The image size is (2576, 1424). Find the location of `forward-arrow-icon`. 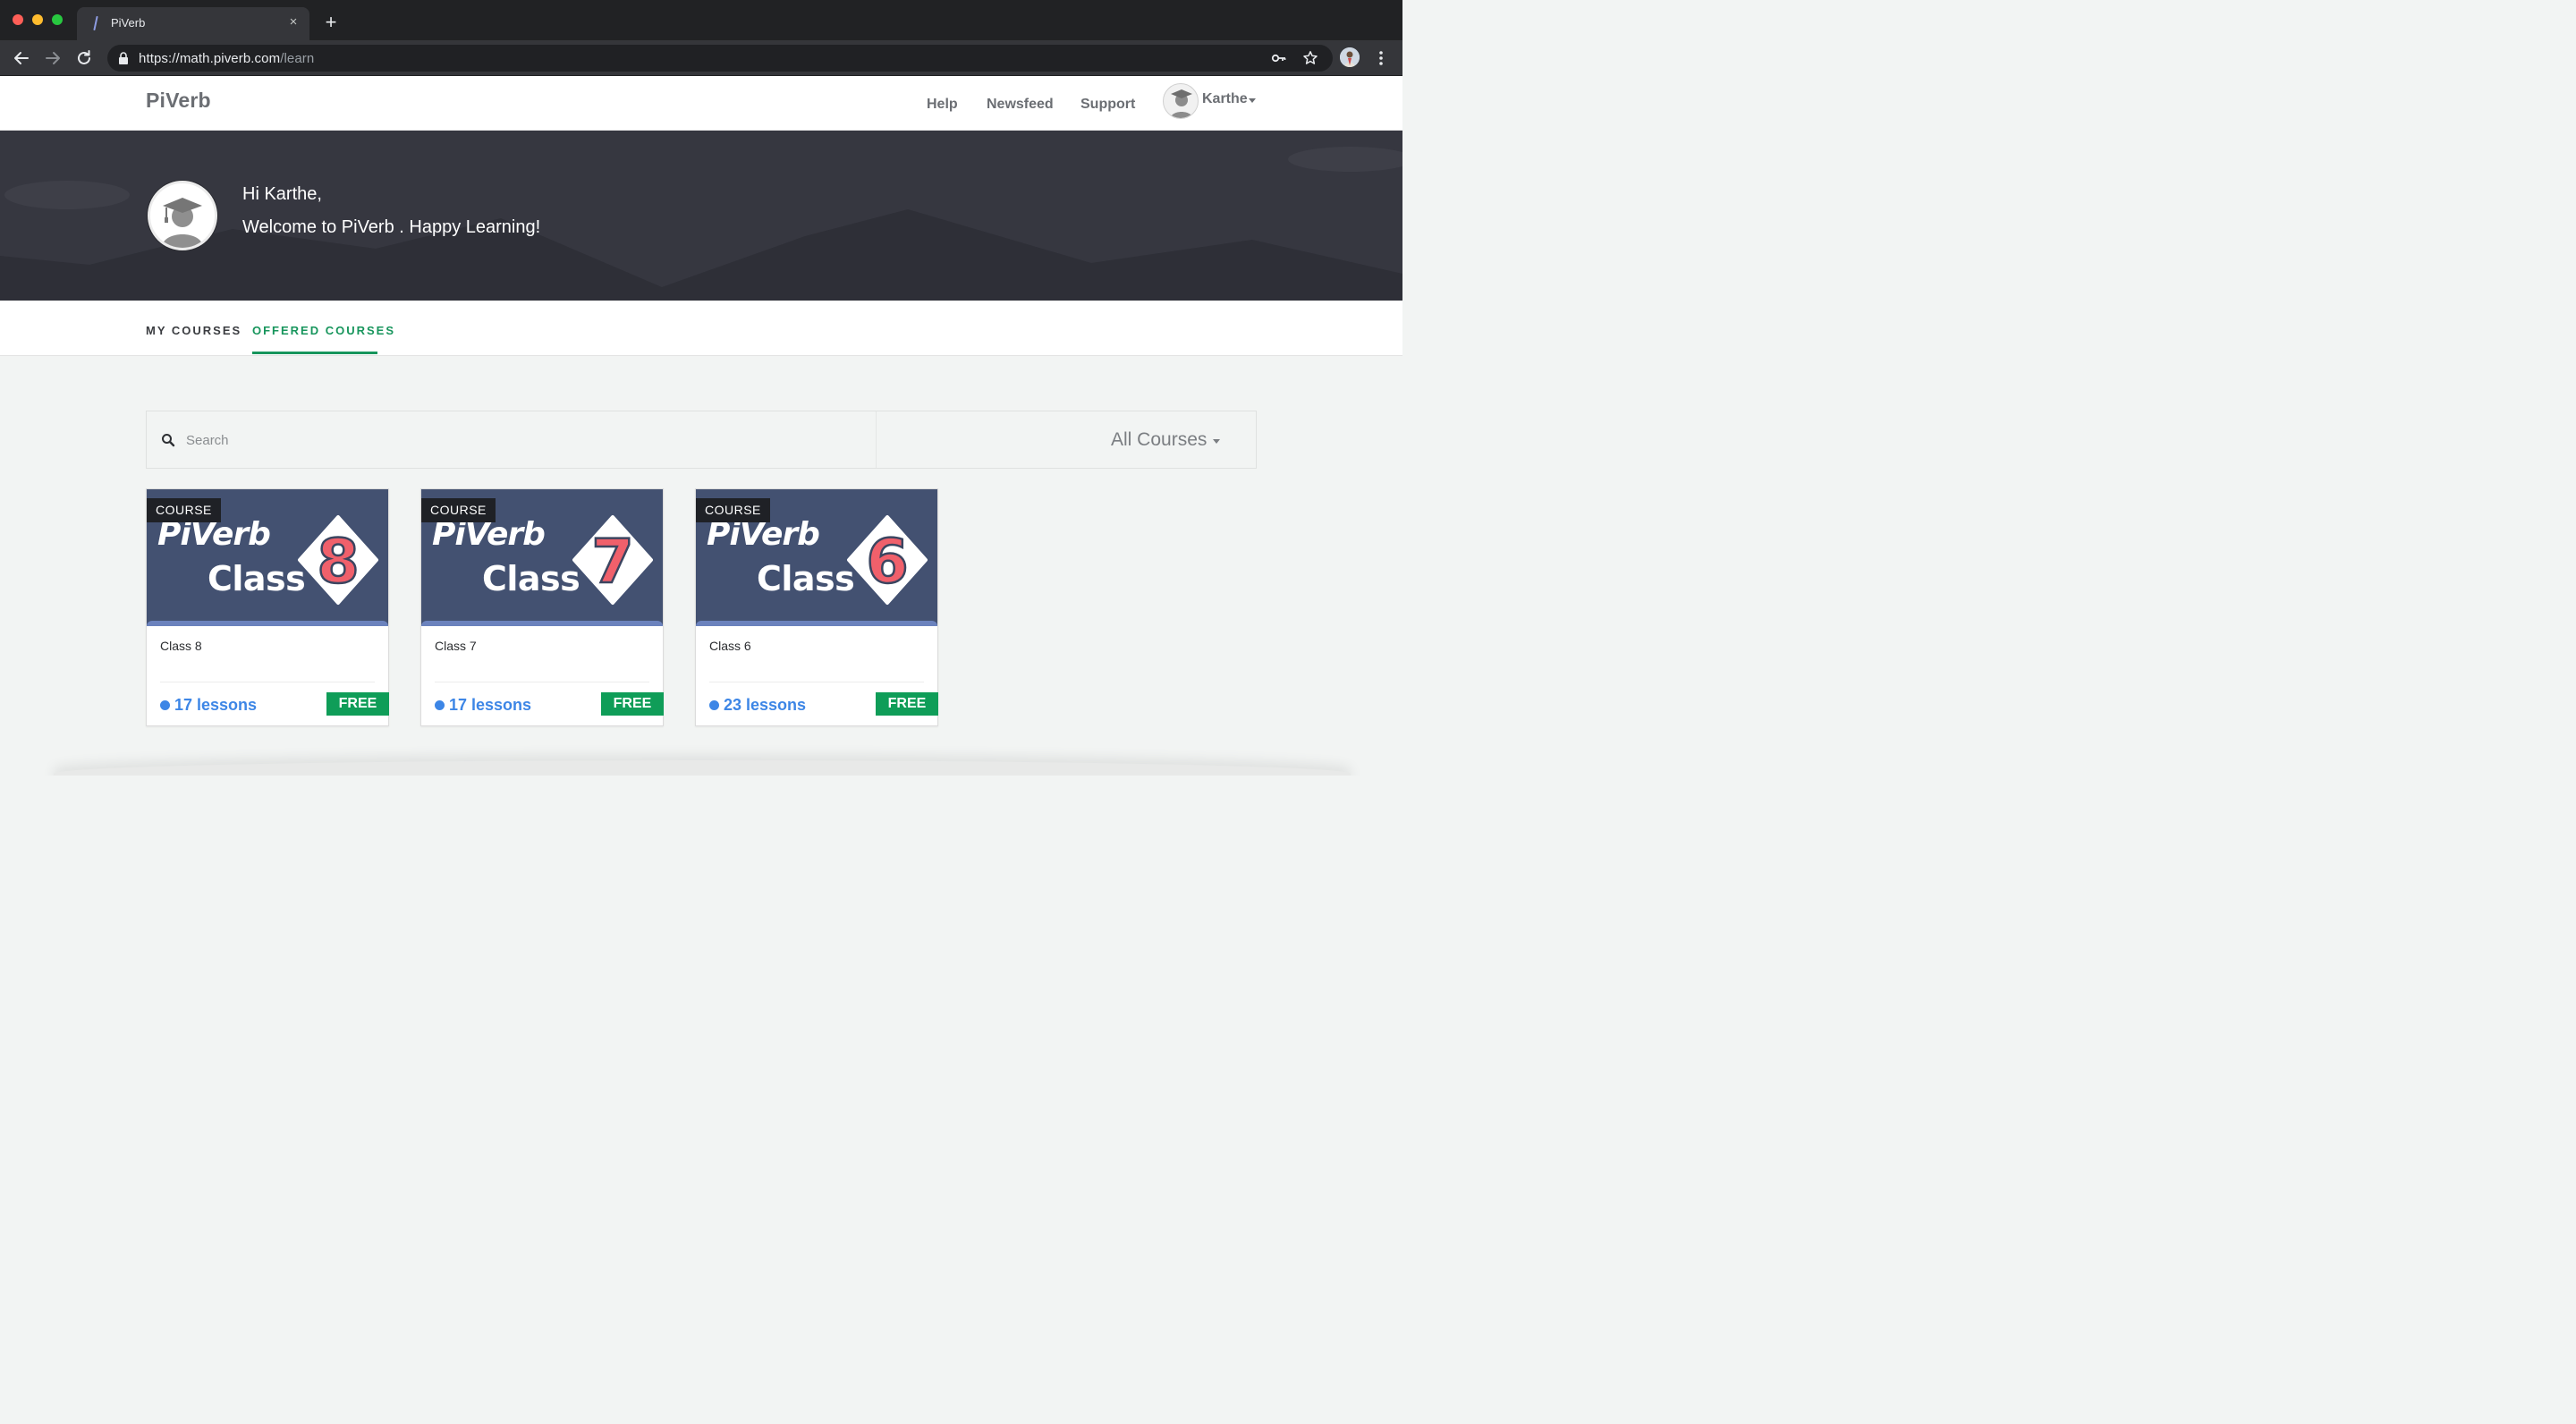

forward-arrow-icon is located at coordinates (53, 58).